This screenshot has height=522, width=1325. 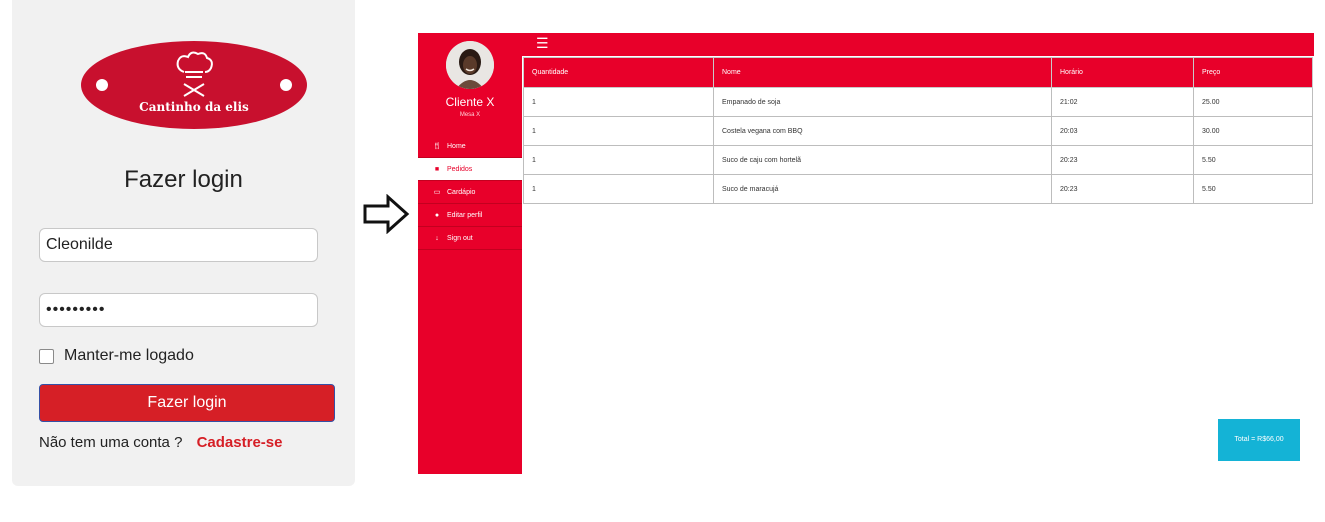 I want to click on table-header-row: Quantidade Nome Horário Preço, so click(x=918, y=72).